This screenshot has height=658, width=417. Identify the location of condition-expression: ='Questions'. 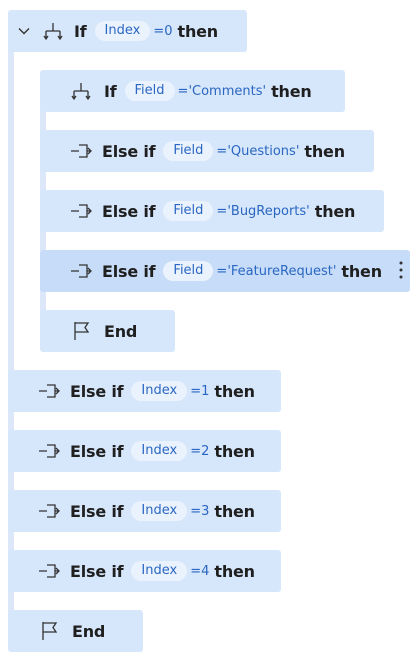
(257, 151).